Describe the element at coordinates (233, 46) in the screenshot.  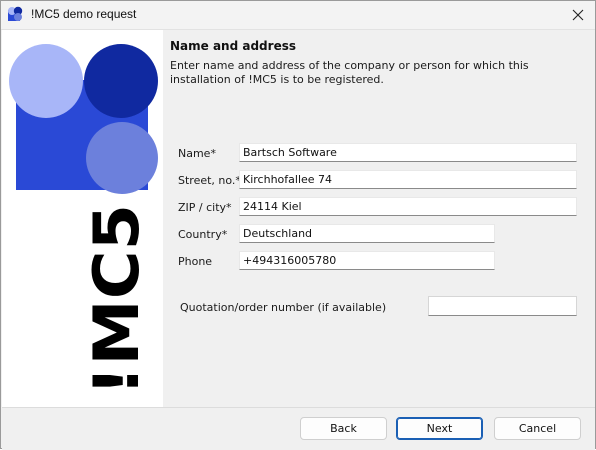
I see `page-title: Name and address` at that location.